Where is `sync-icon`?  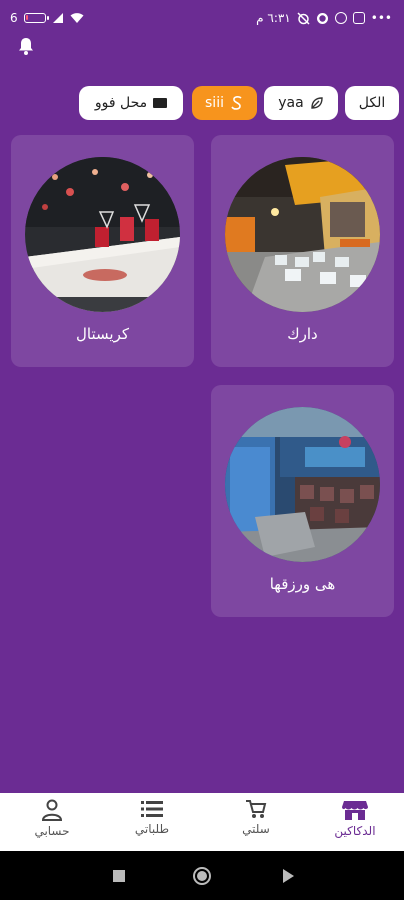 sync-icon is located at coordinates (340, 18).